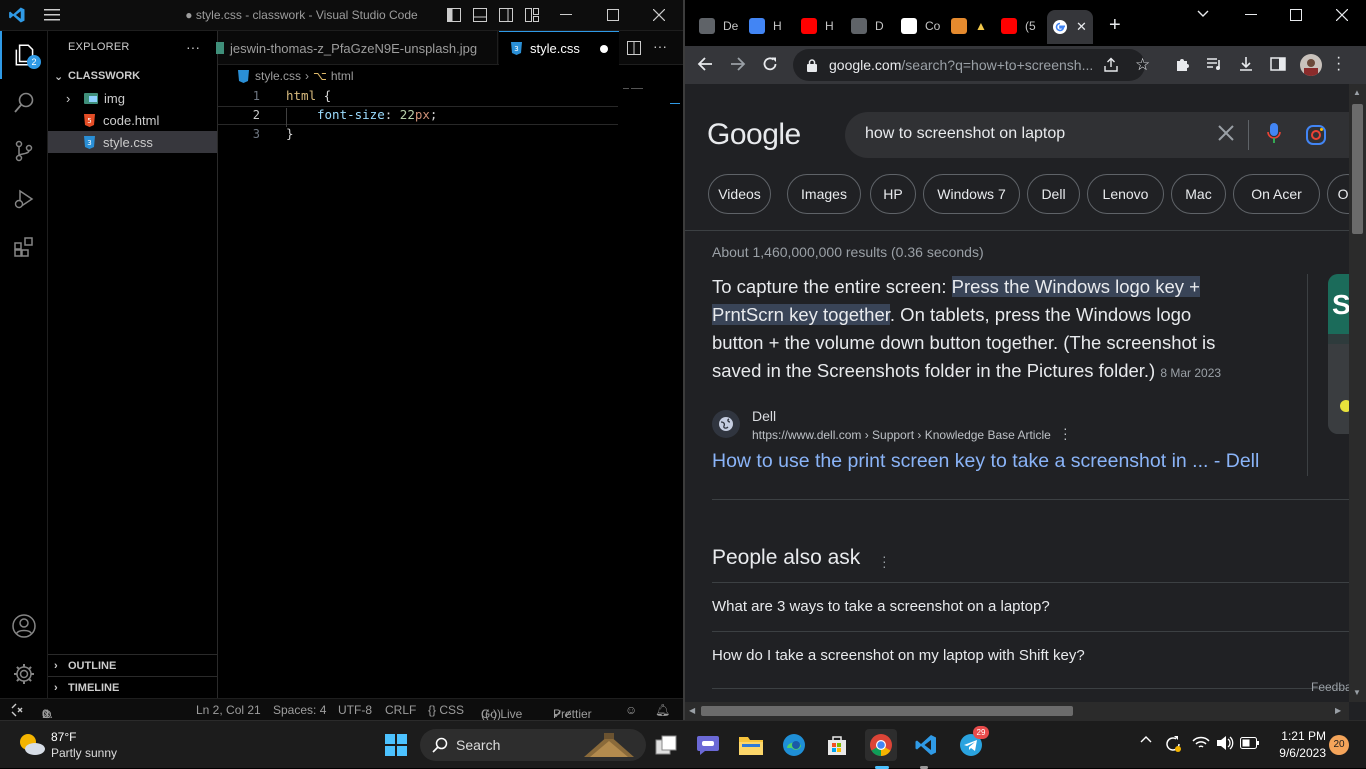  Describe the element at coordinates (357, 48) in the screenshot. I see `tab-image: jeswin-thomas-z_PfaGzeN9E-unsplash.jpg` at that location.